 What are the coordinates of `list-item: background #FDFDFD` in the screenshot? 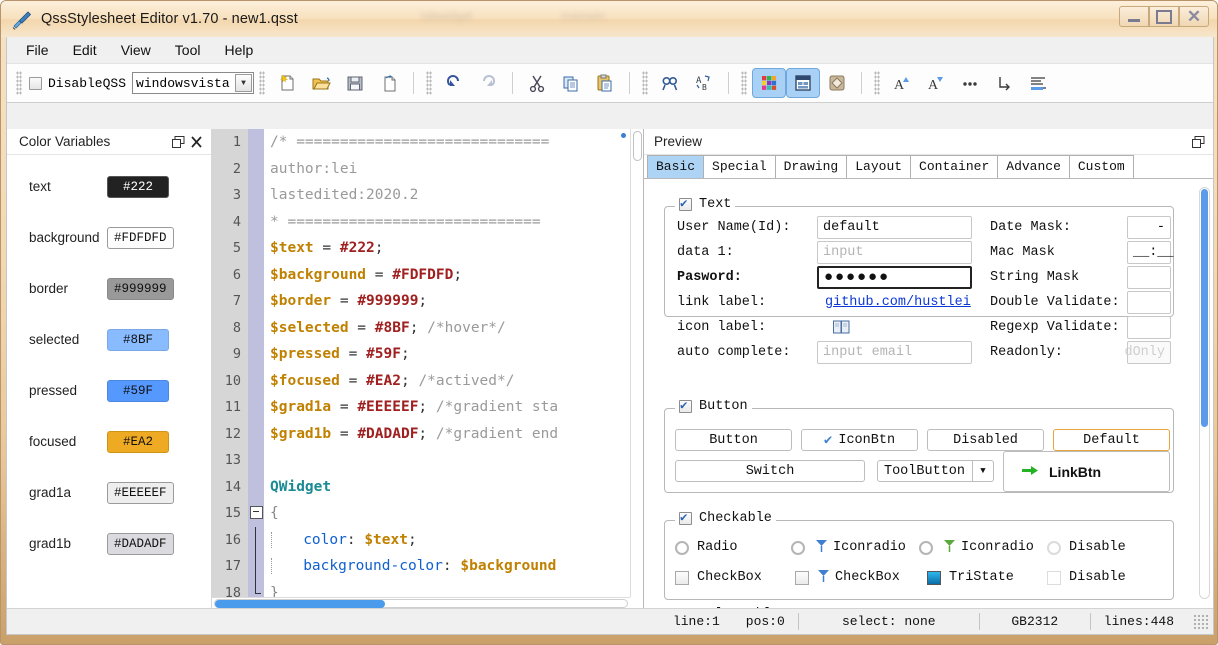 It's located at (109, 237).